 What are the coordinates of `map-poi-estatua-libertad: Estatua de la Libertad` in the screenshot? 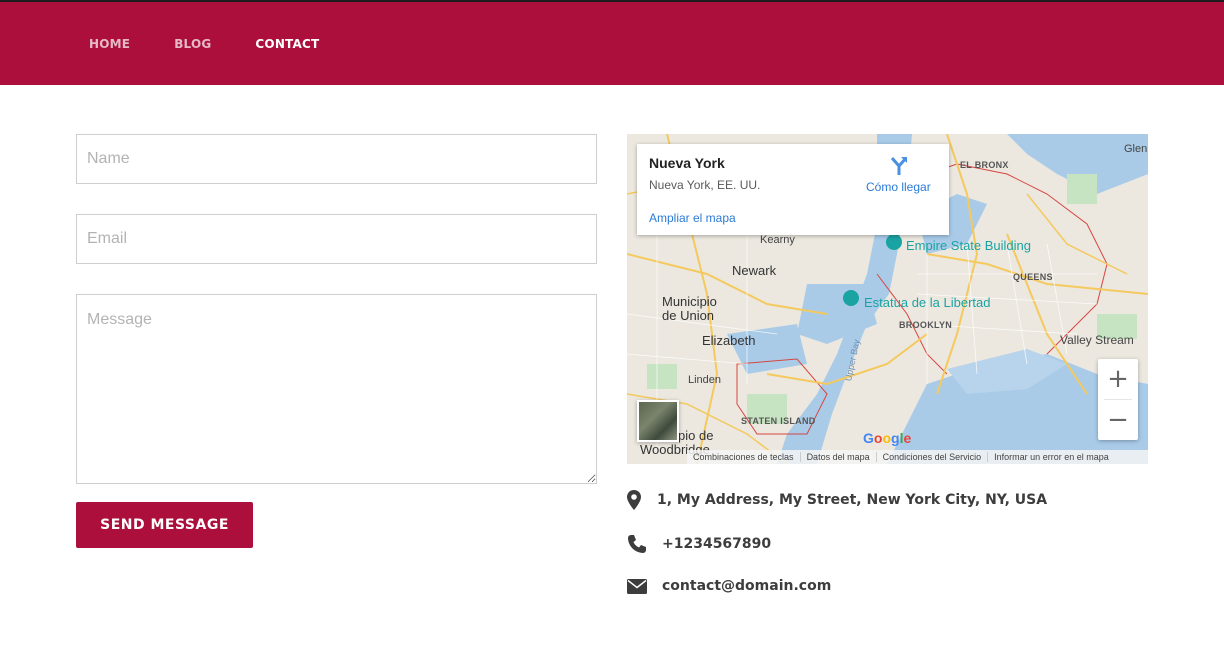 It's located at (927, 302).